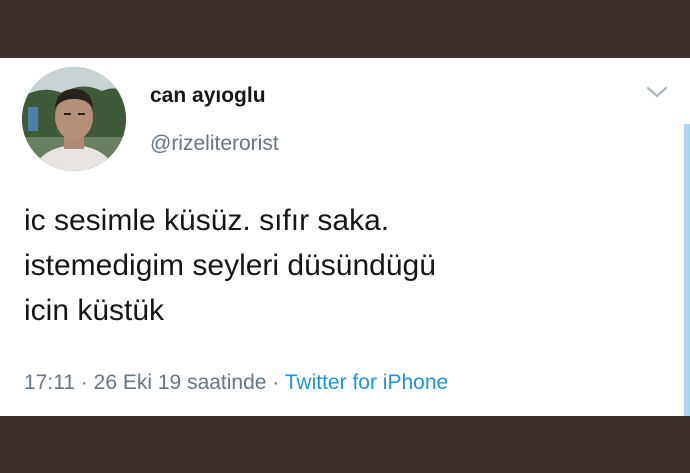 The image size is (690, 473). Describe the element at coordinates (180, 382) in the screenshot. I see `tweet-date: 26 Eki 19 saatinde` at that location.